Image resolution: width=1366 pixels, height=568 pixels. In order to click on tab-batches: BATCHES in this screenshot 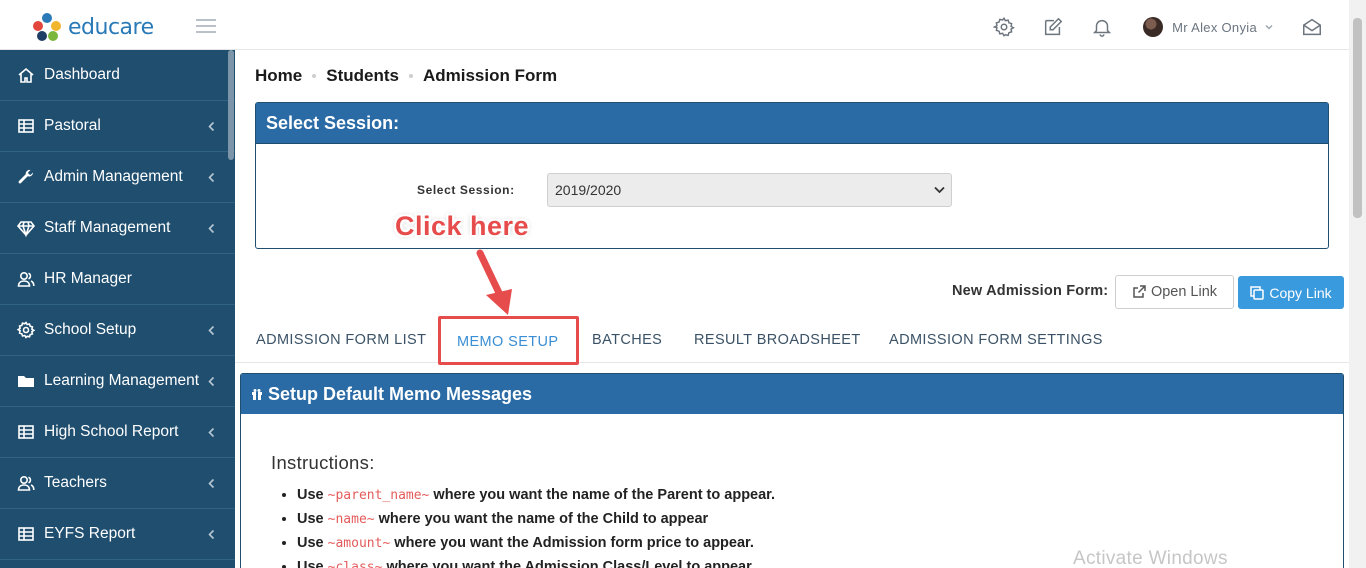, I will do `click(627, 340)`.